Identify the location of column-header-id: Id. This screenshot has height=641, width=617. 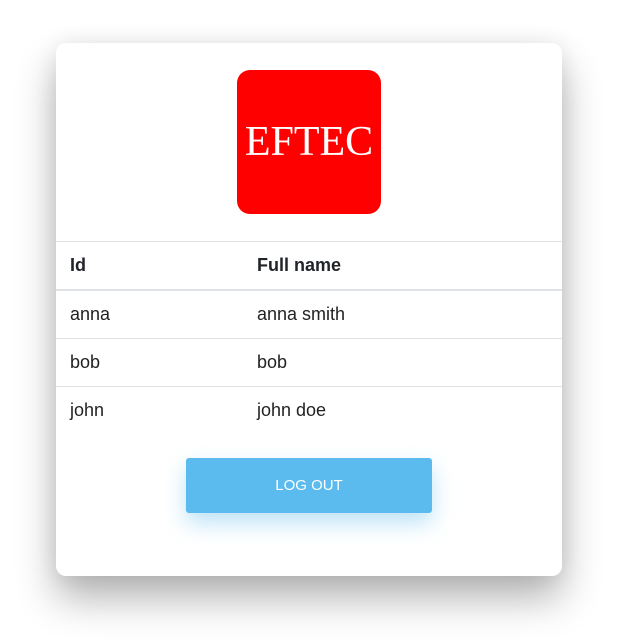
(149, 266).